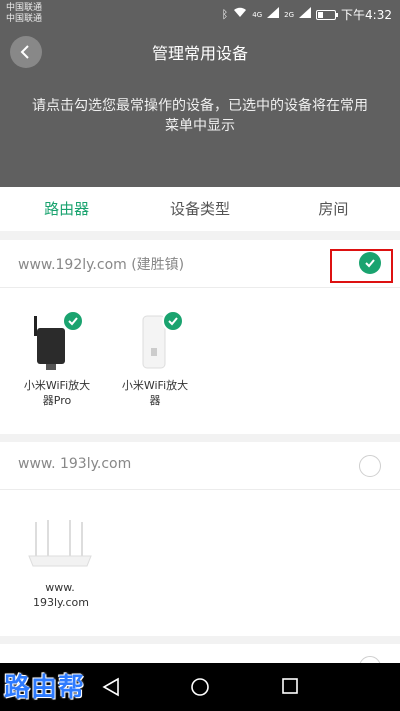 This screenshot has width=400, height=711. What do you see at coordinates (24, 8) in the screenshot?
I see `carrier-label: 中国联通` at bounding box center [24, 8].